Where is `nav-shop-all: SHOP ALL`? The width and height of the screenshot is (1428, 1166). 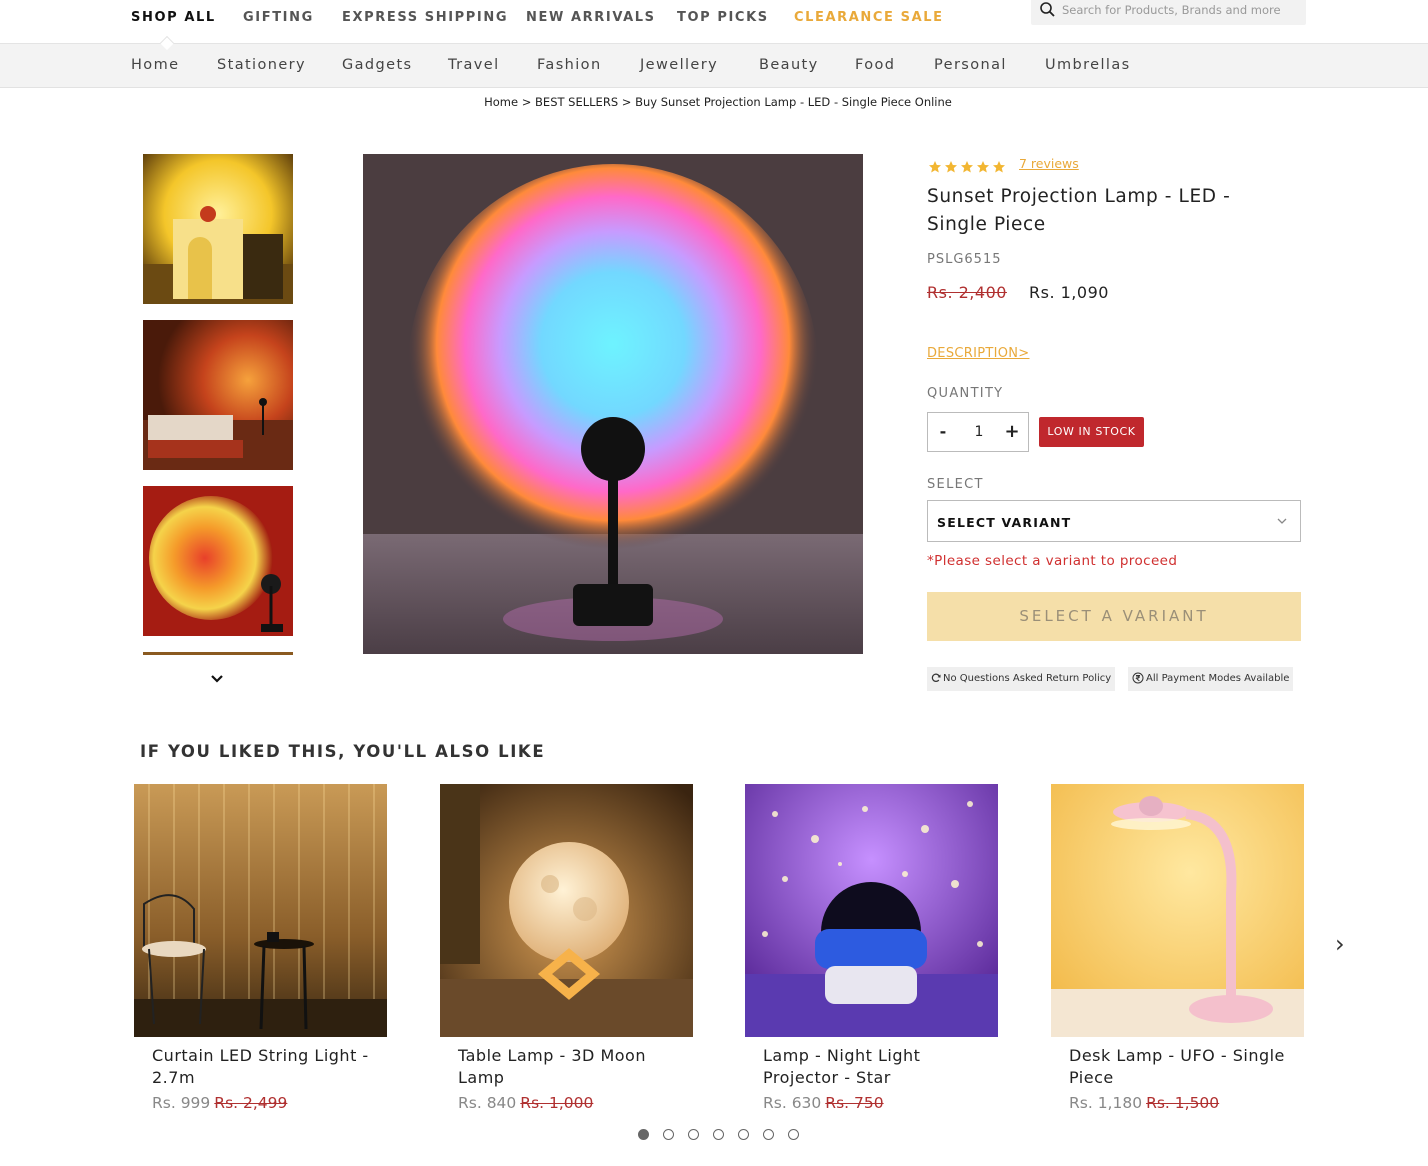 nav-shop-all: SHOP ALL is located at coordinates (173, 17).